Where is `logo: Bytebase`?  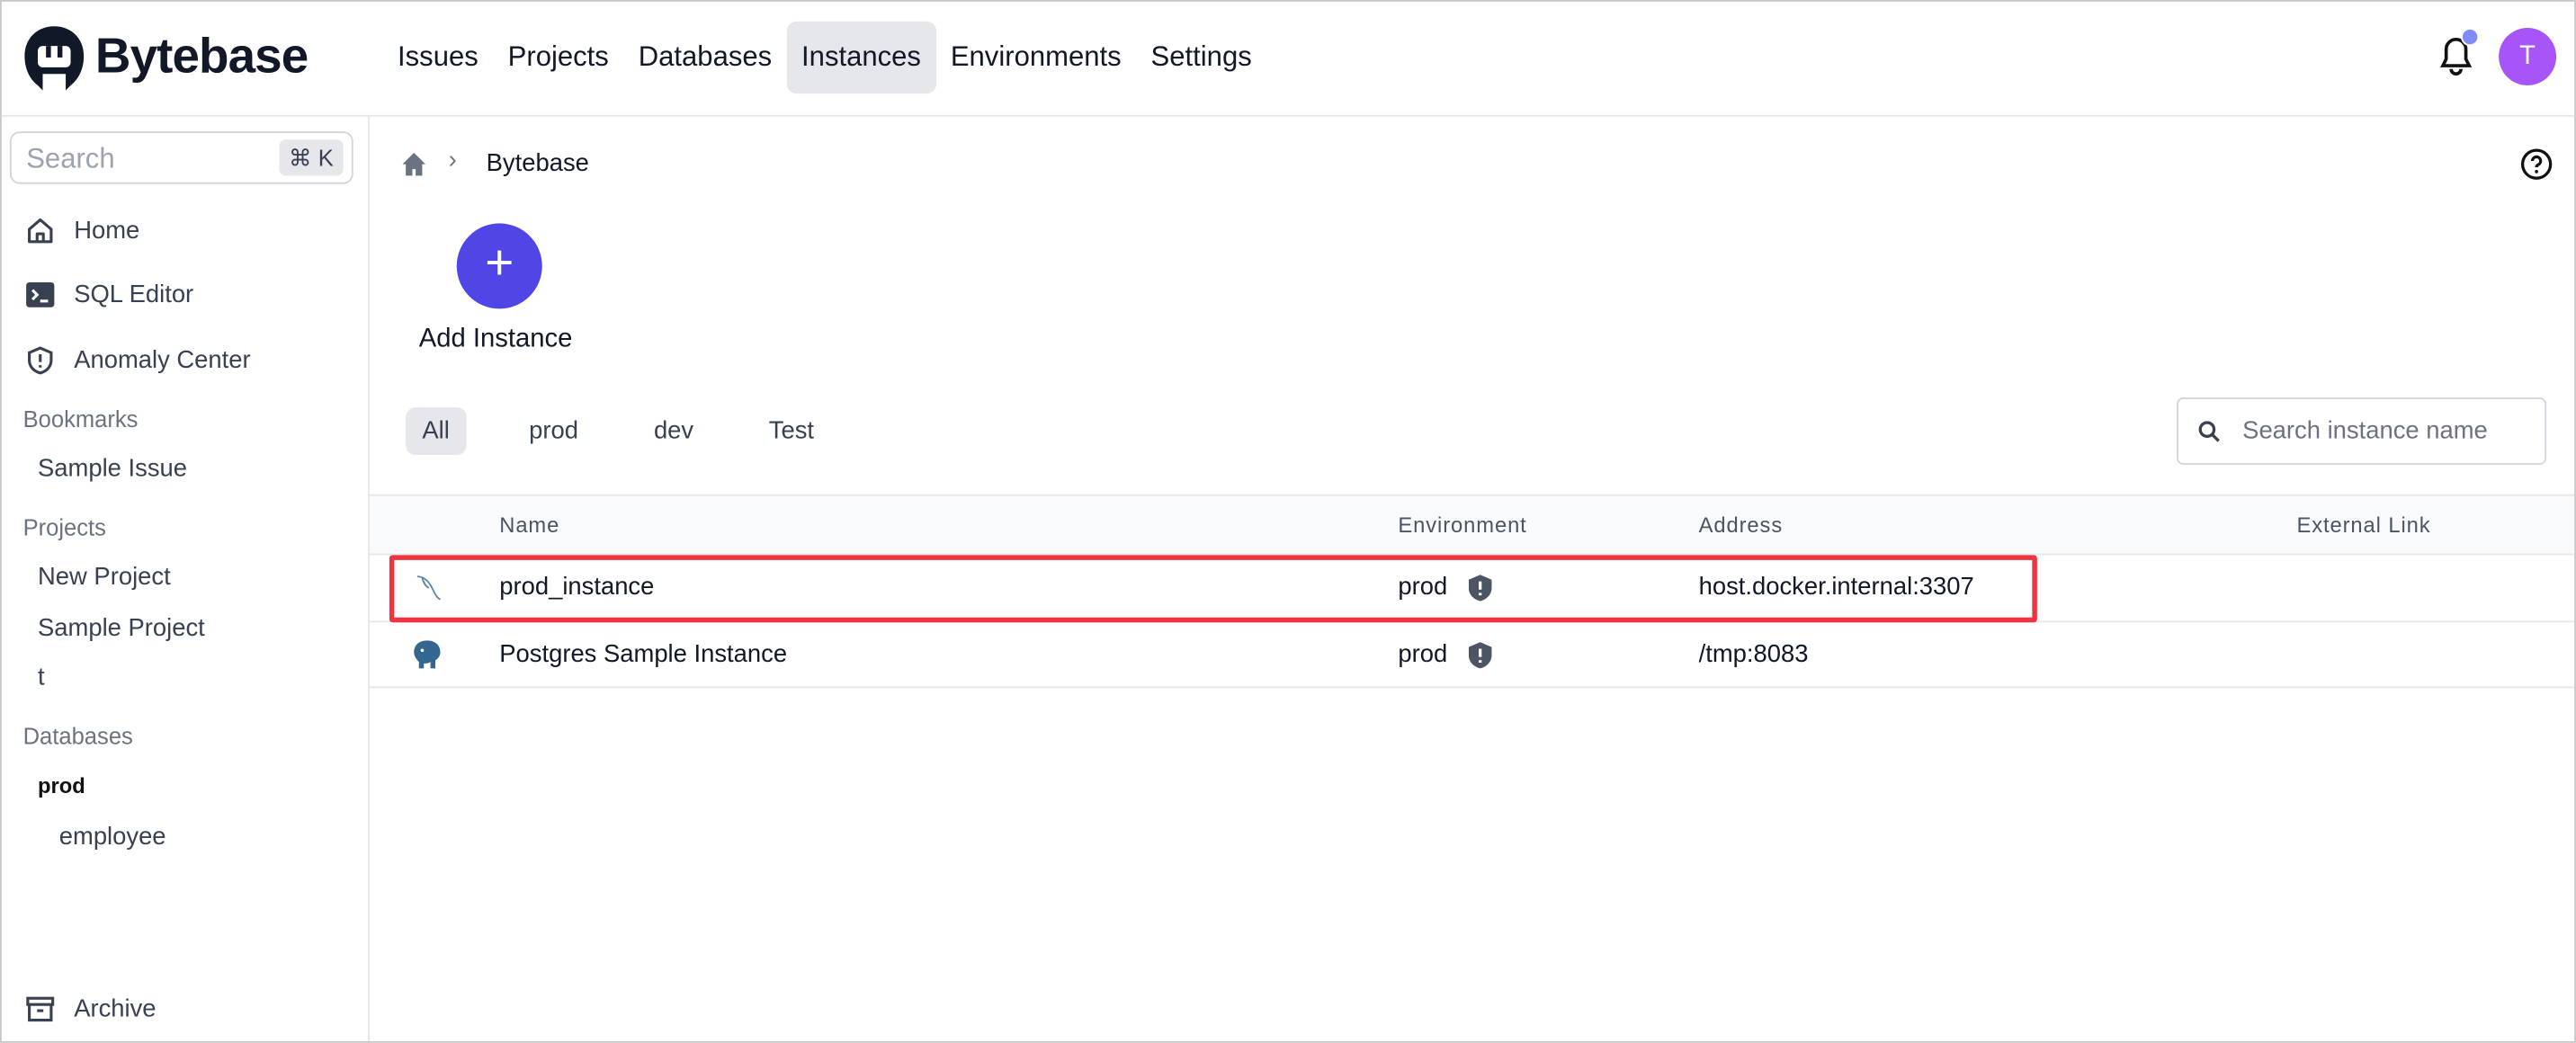 logo: Bytebase is located at coordinates (166, 57).